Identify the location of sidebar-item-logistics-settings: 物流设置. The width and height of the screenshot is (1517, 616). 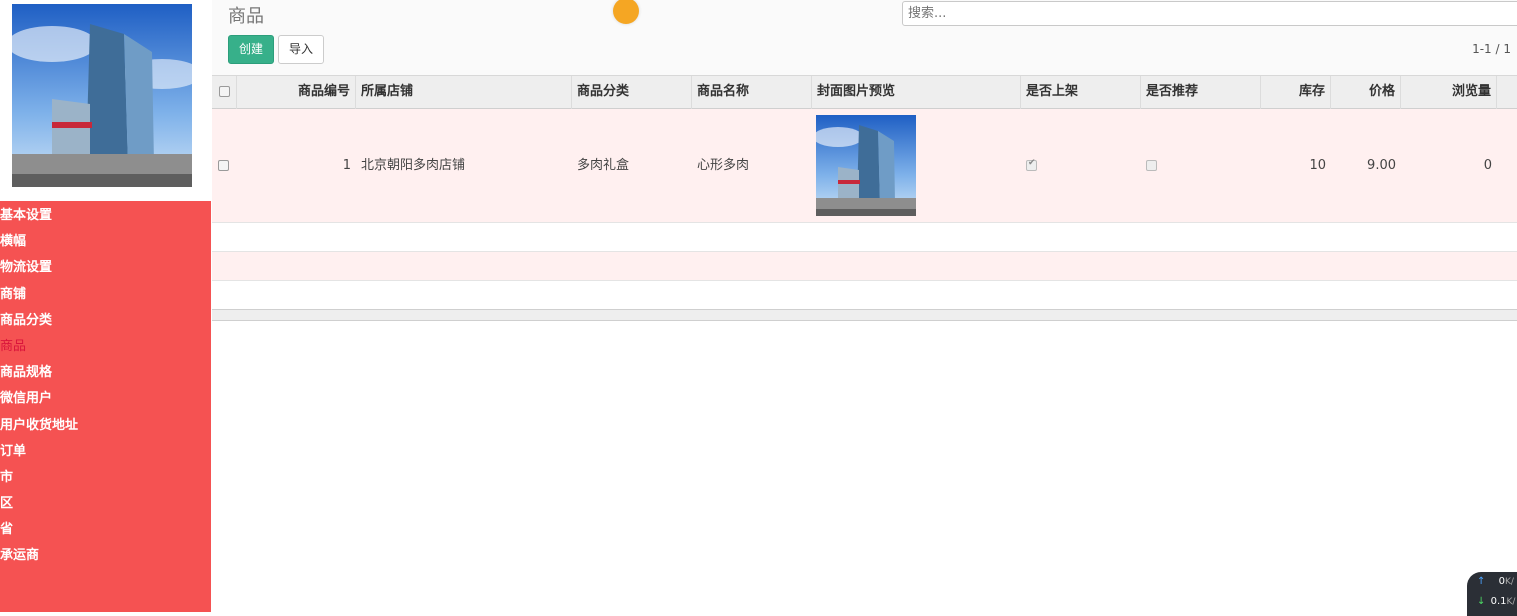
(105, 270).